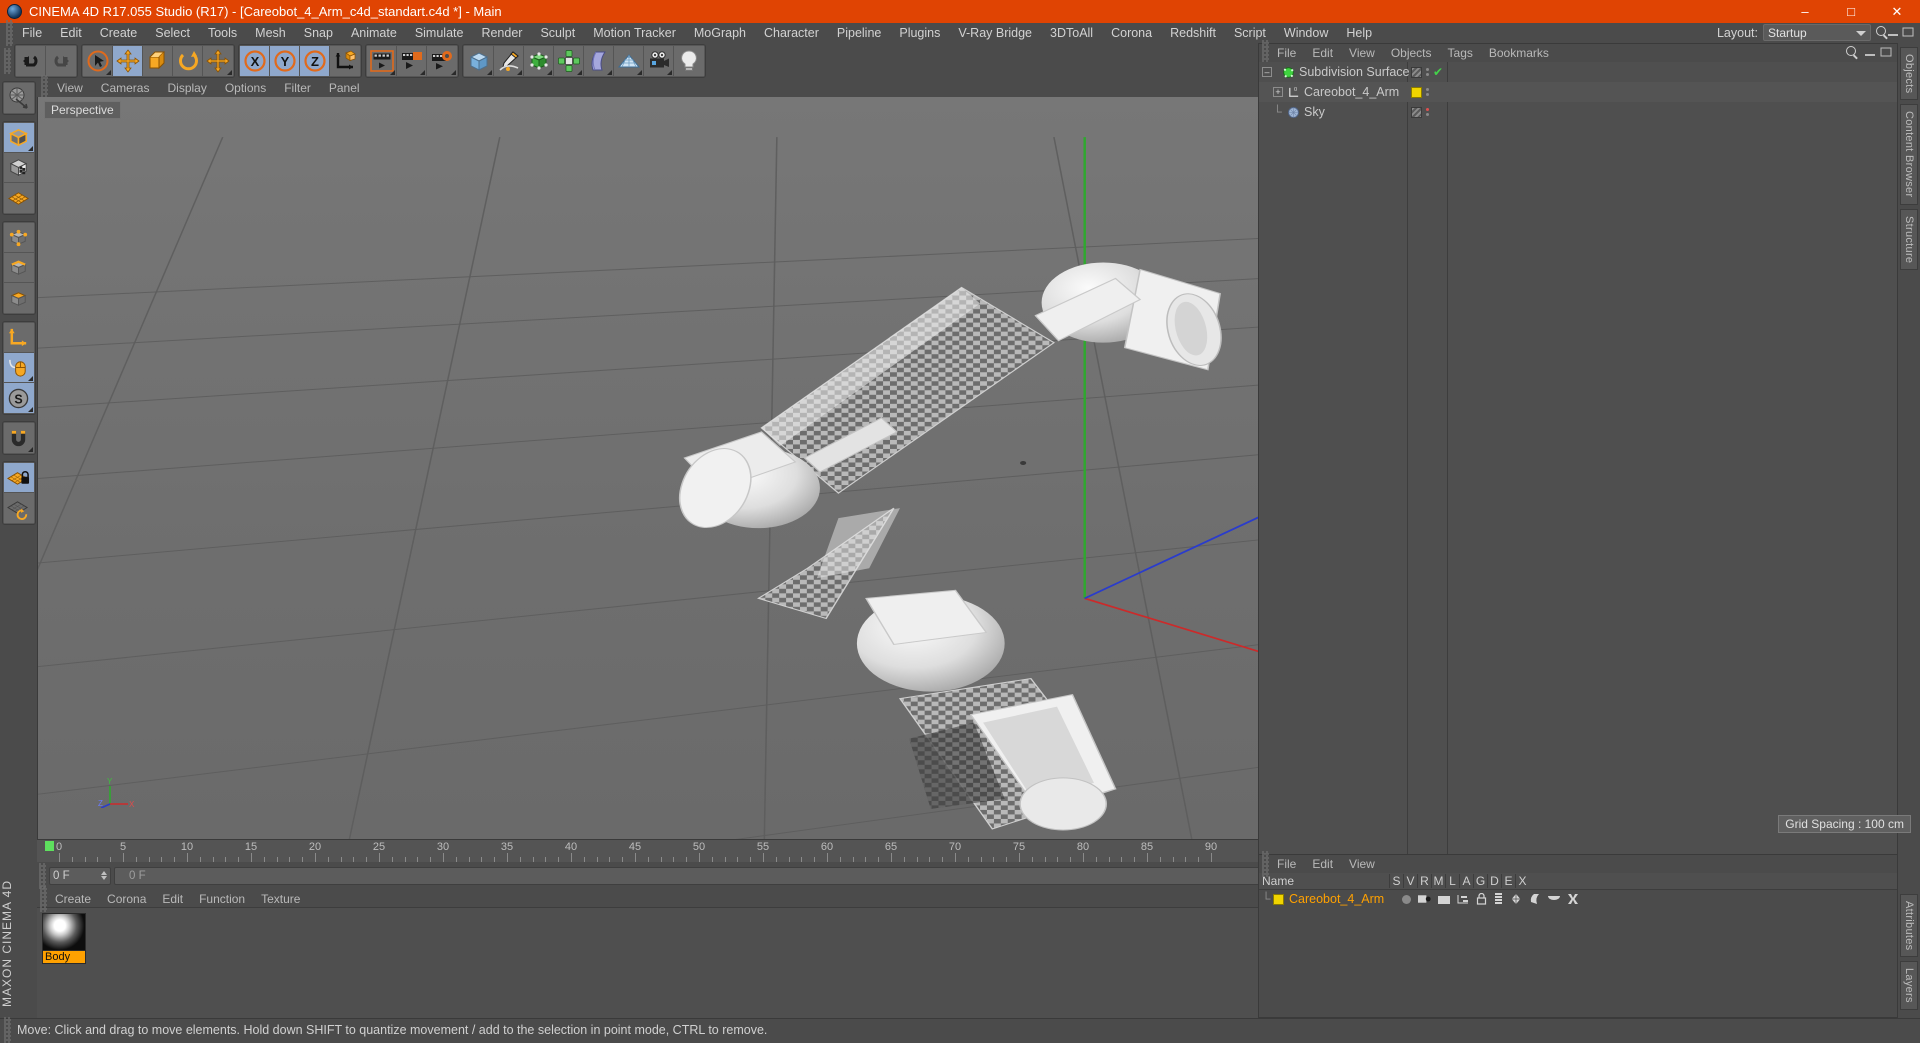 This screenshot has height=1043, width=1920. I want to click on viewport-menu-options: Options, so click(245, 88).